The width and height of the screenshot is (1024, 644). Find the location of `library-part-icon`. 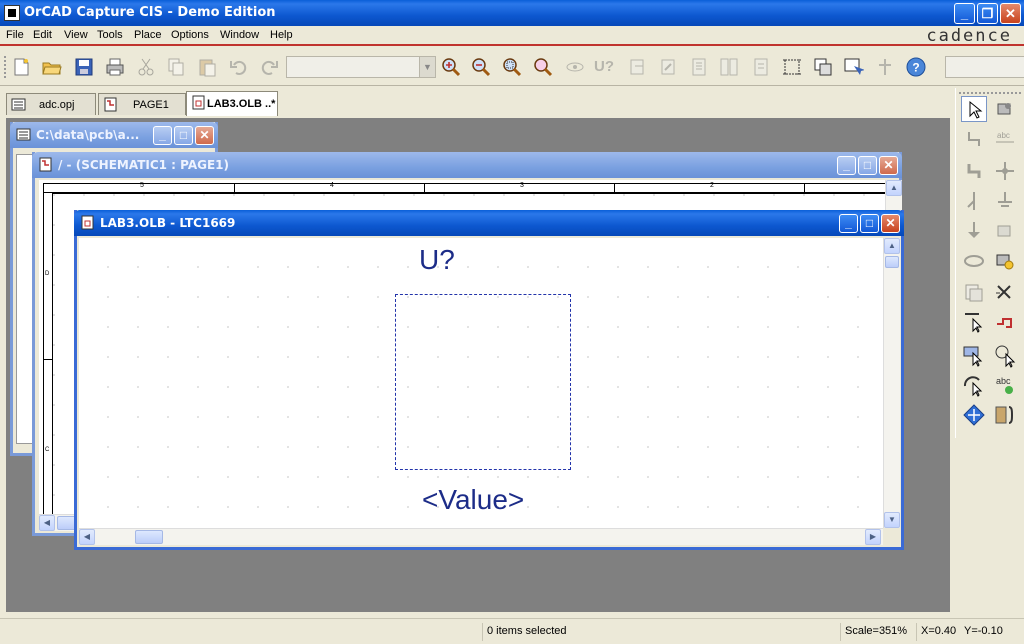

library-part-icon is located at coordinates (198, 102).